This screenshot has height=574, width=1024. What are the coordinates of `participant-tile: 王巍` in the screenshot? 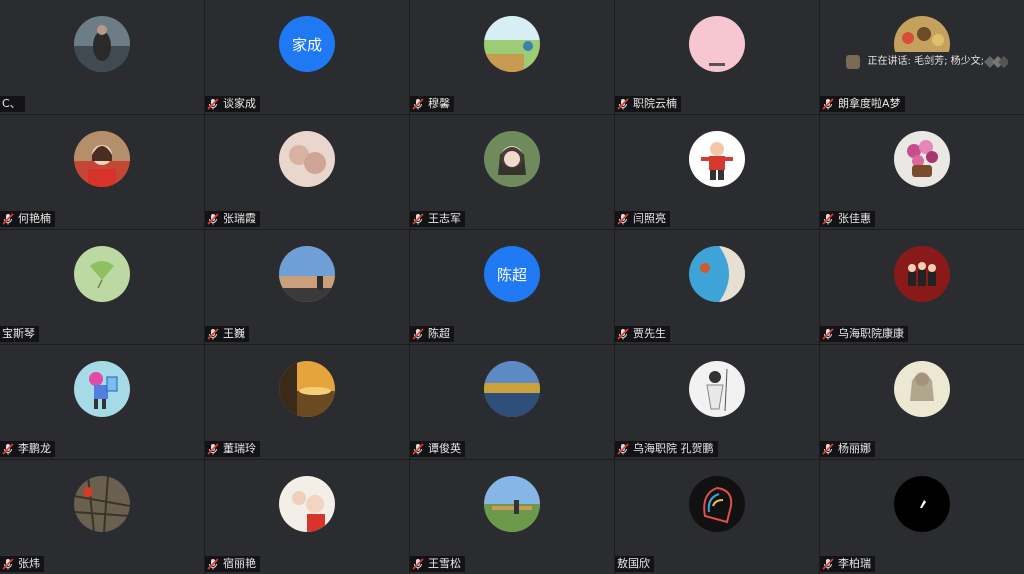 It's located at (307, 287).